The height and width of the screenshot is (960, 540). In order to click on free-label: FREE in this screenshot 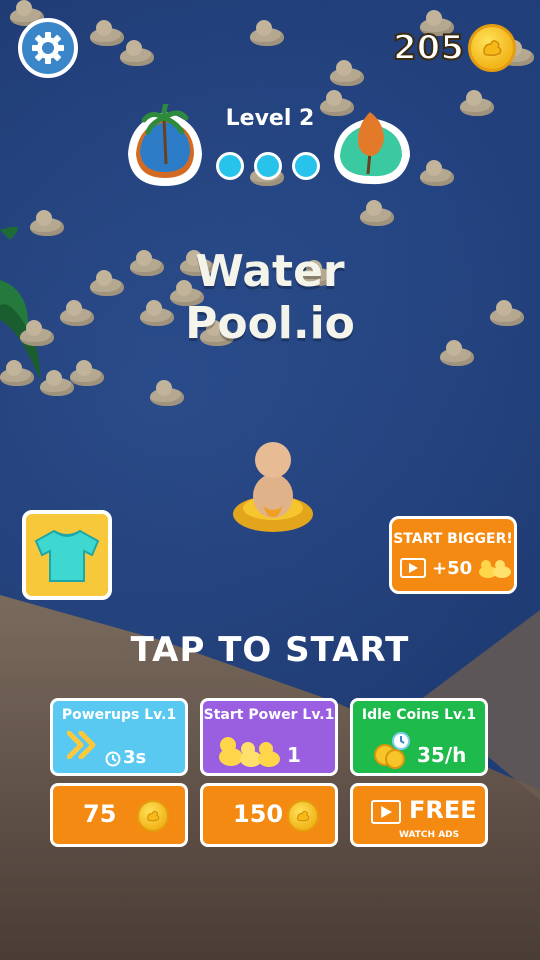, I will do `click(443, 810)`.